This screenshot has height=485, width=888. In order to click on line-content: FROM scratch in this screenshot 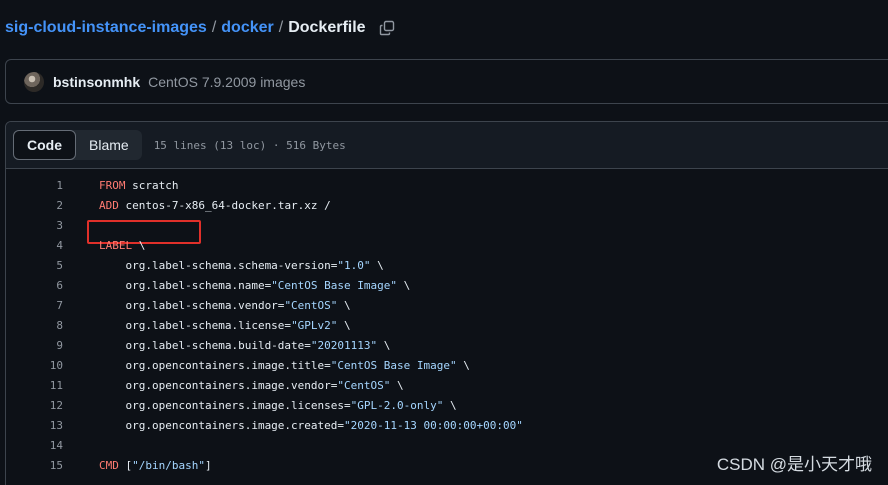, I will do `click(138, 186)`.